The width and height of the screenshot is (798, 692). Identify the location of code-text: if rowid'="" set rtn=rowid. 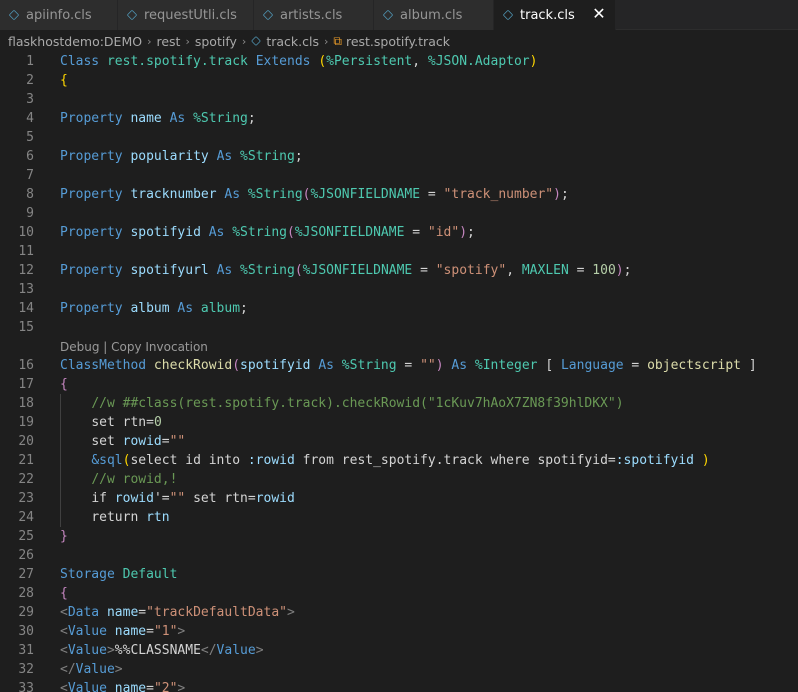
(177, 498).